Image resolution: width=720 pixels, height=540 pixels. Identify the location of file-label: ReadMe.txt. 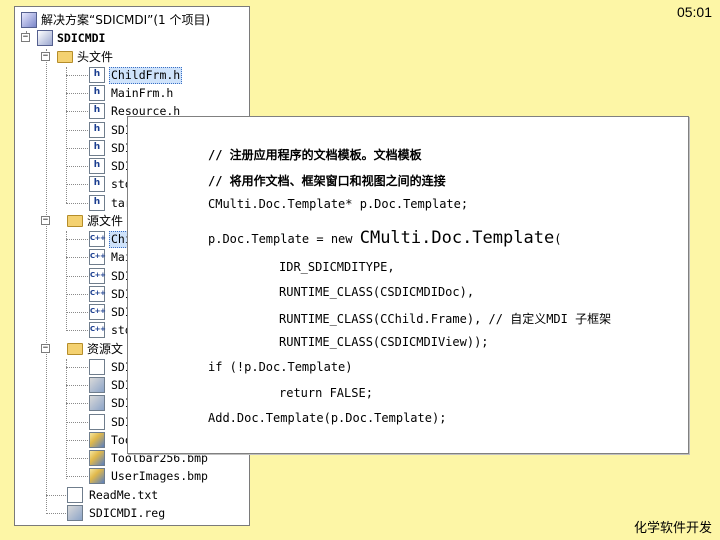
(124, 494).